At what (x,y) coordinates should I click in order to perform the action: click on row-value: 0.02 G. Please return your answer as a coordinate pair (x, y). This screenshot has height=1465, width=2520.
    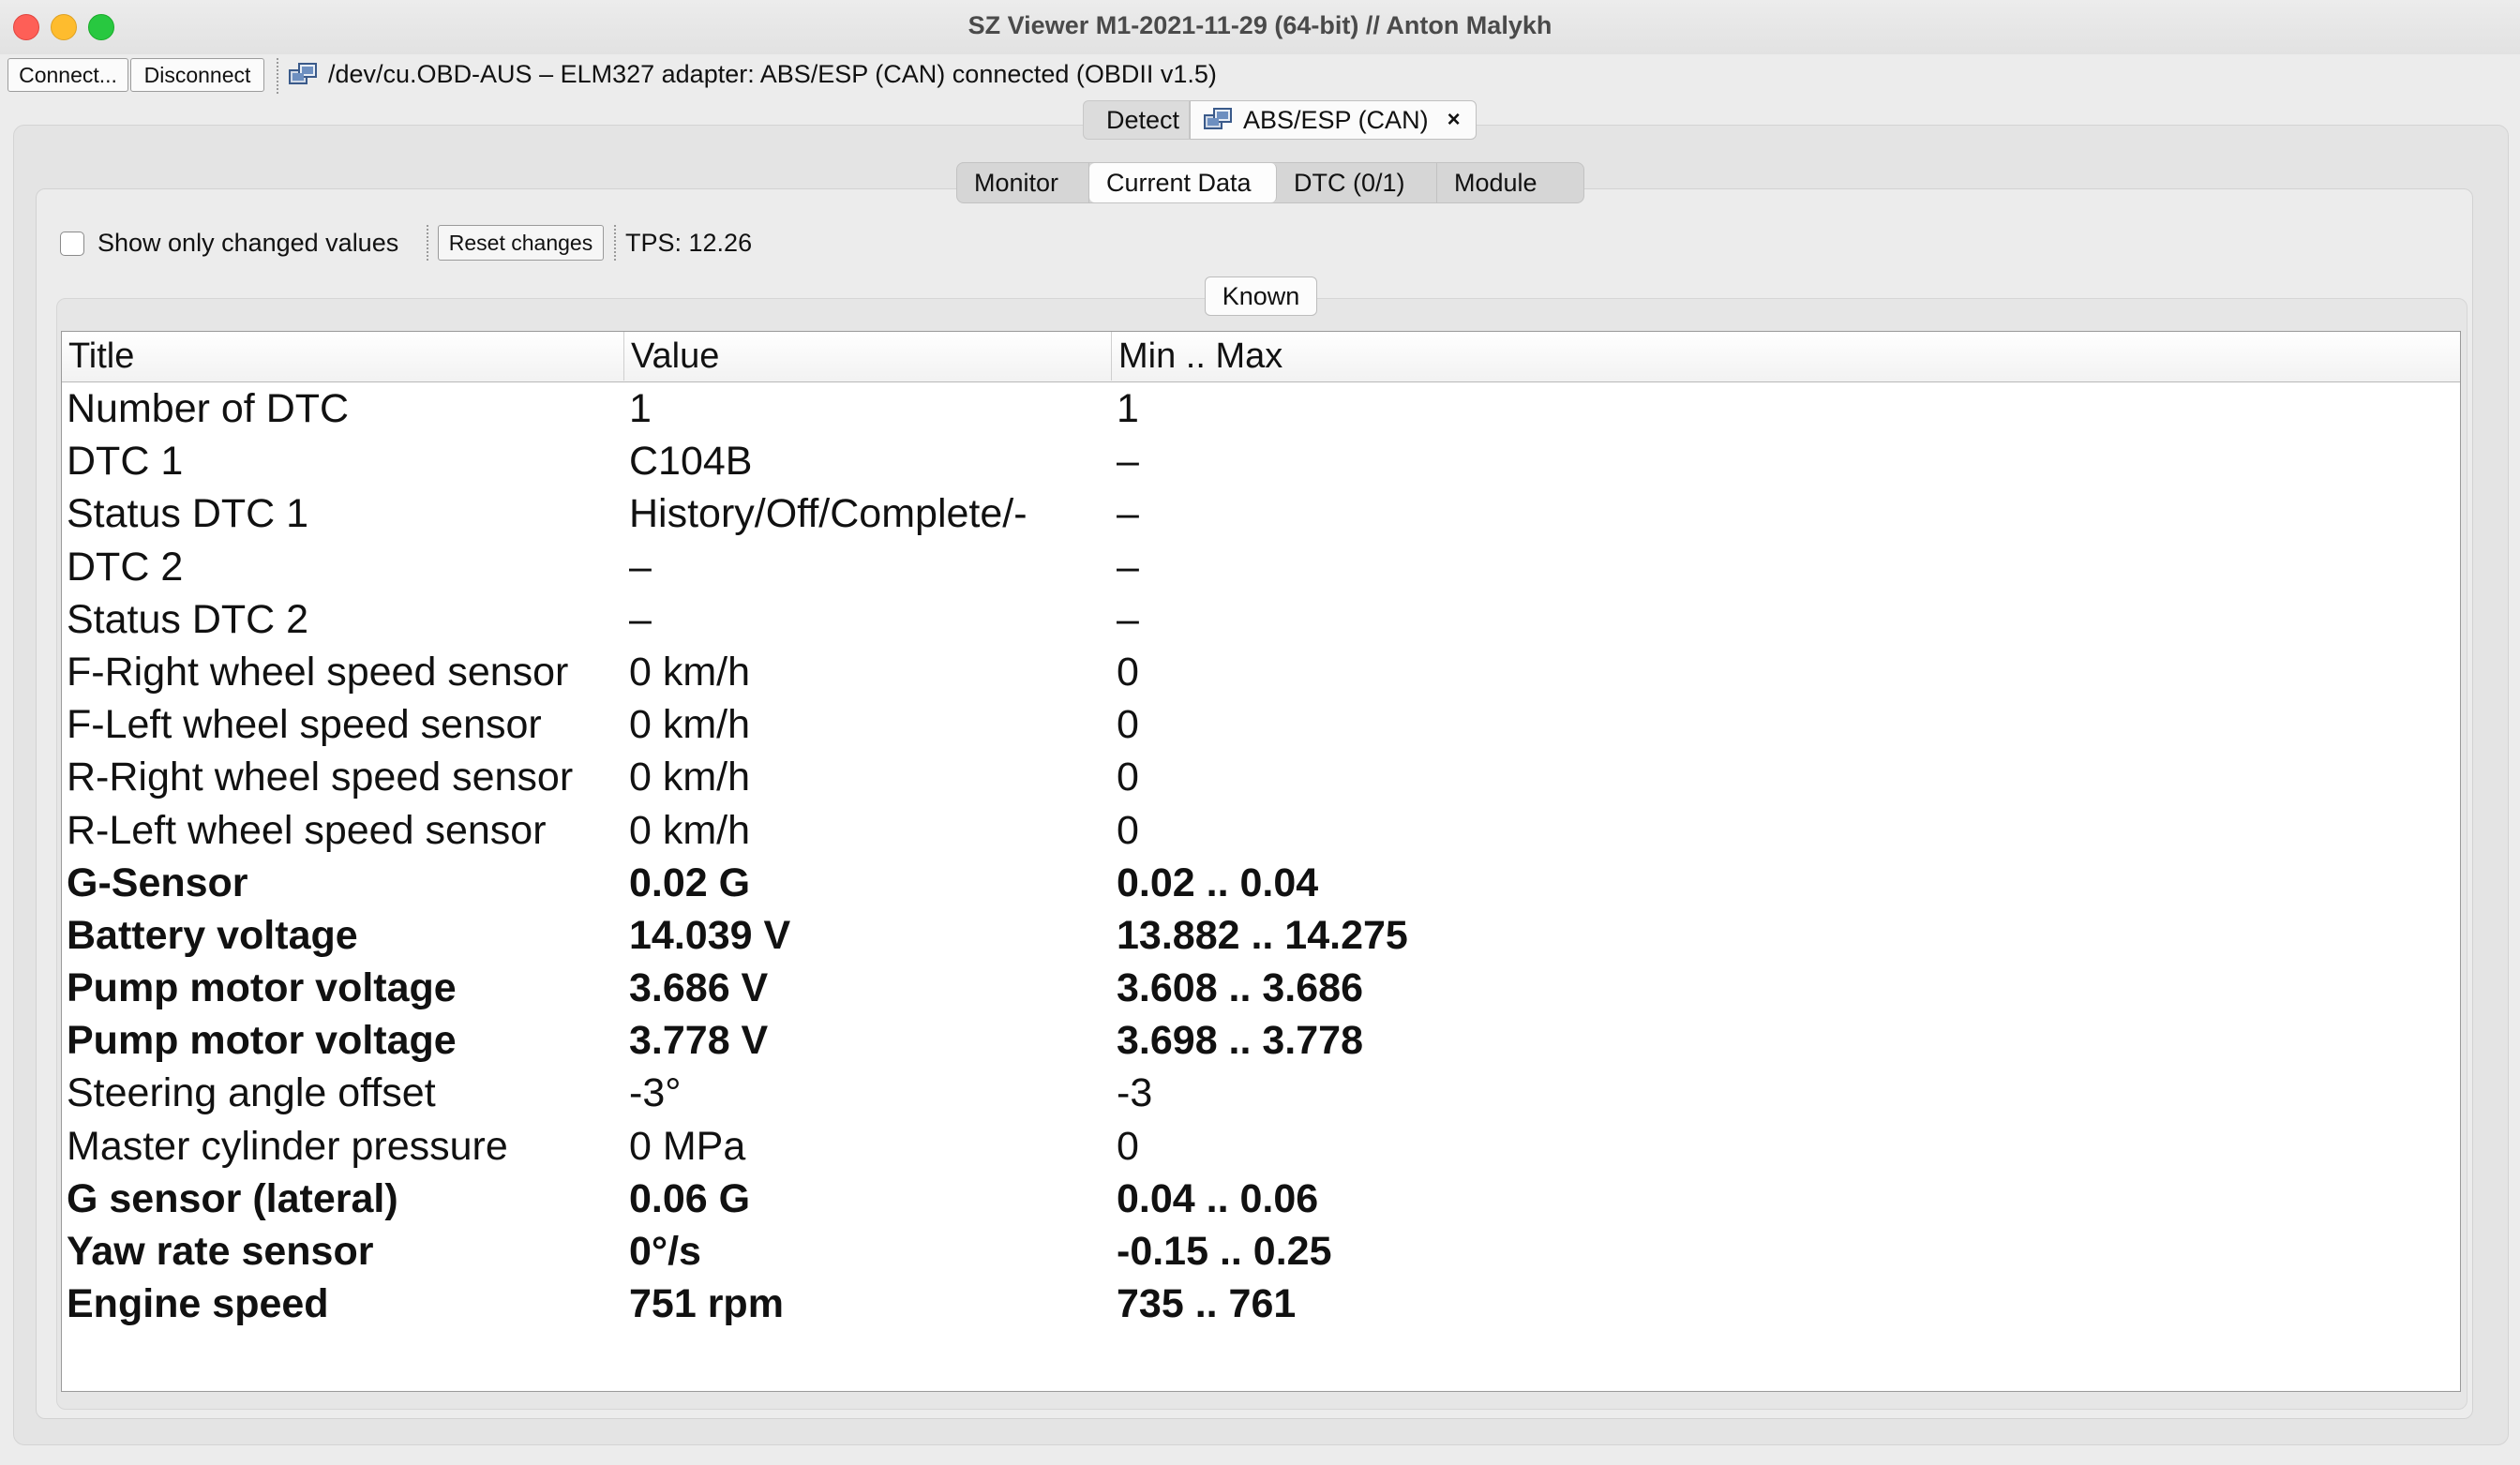
    Looking at the image, I should click on (690, 882).